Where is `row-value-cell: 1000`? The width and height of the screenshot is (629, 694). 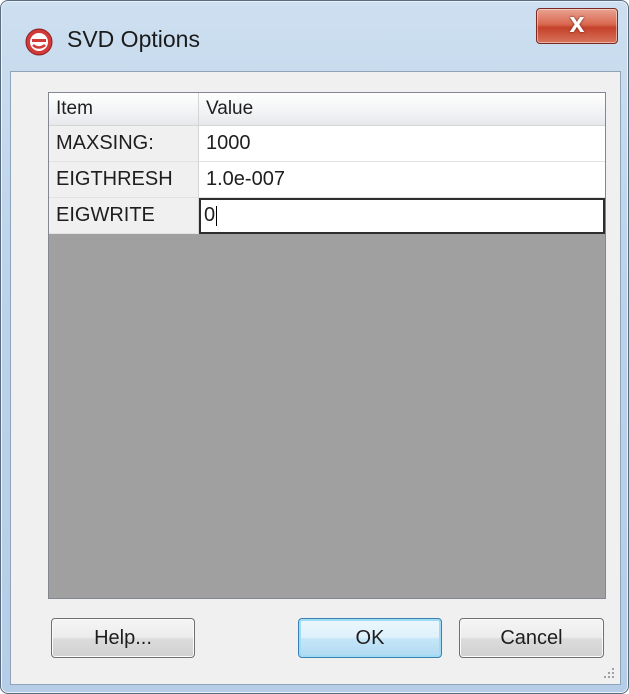
row-value-cell: 1000 is located at coordinates (402, 144).